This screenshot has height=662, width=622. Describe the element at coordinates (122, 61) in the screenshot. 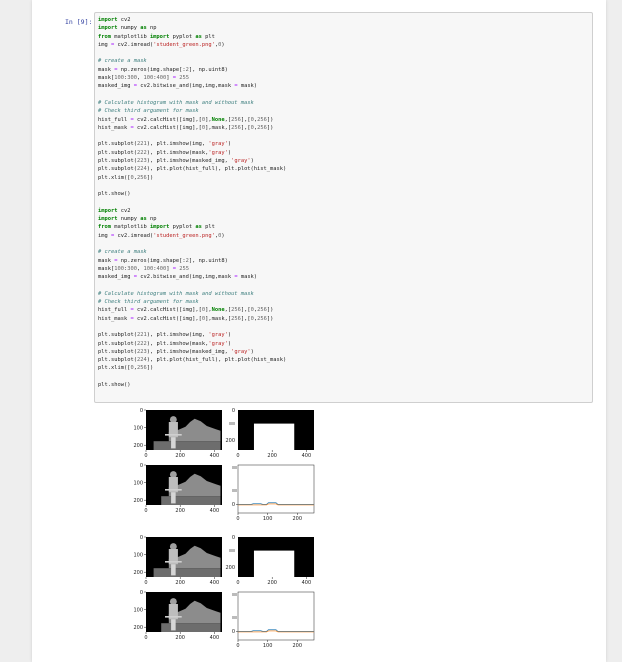

I see `code-token: # create a mask` at that location.